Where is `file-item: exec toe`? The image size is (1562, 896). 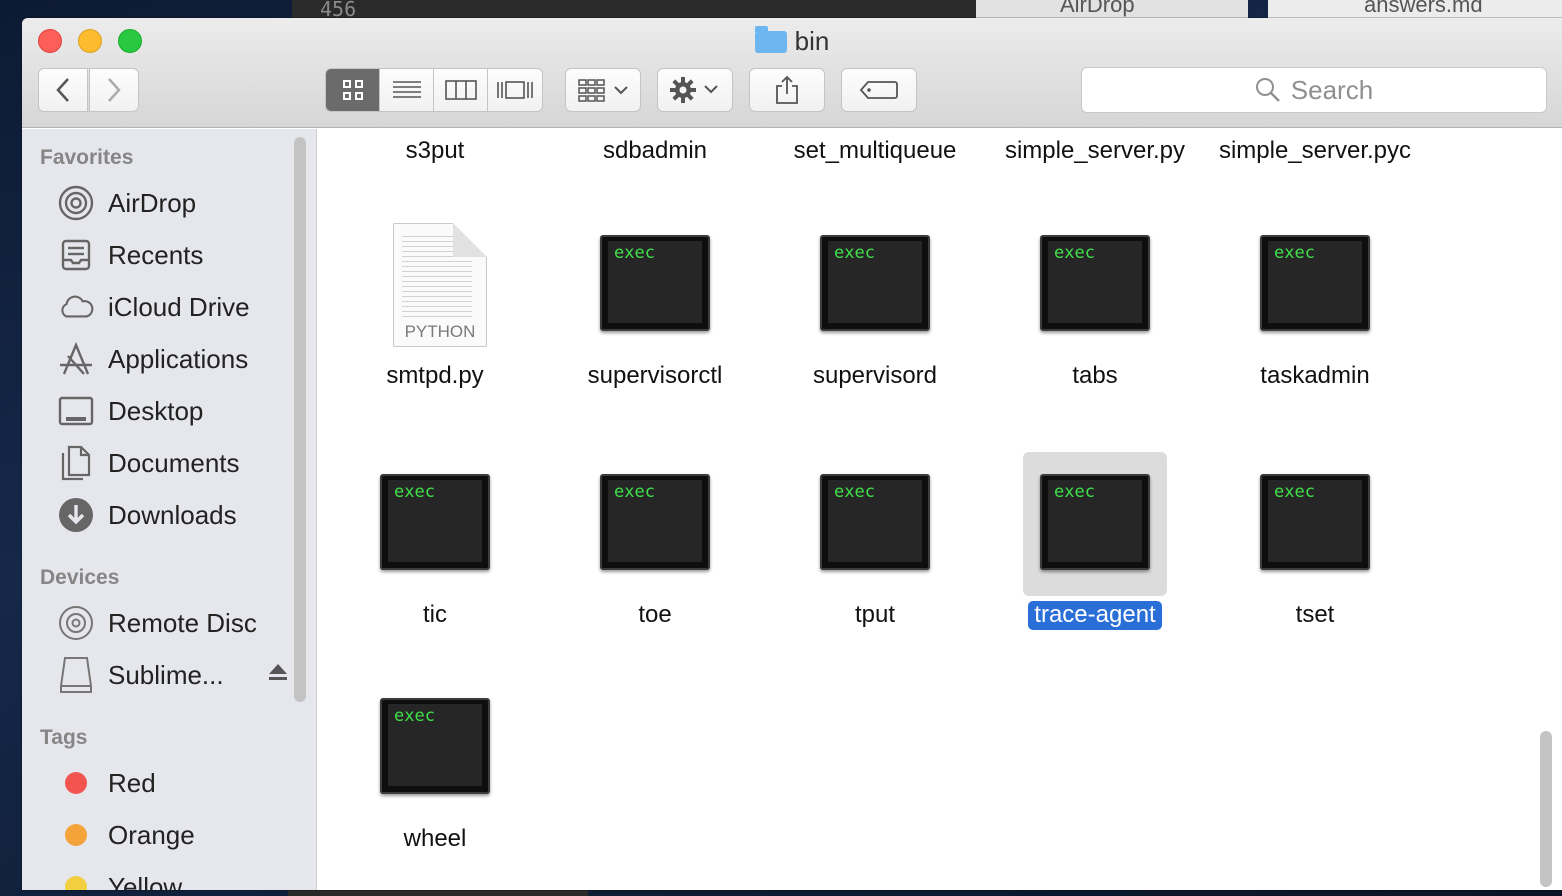
file-item: exec toe is located at coordinates (655, 552).